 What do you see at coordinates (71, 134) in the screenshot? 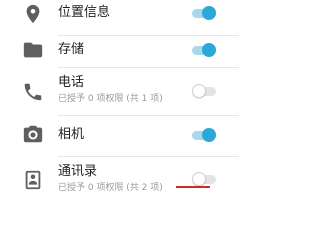
I see `permission-label: 相机` at bounding box center [71, 134].